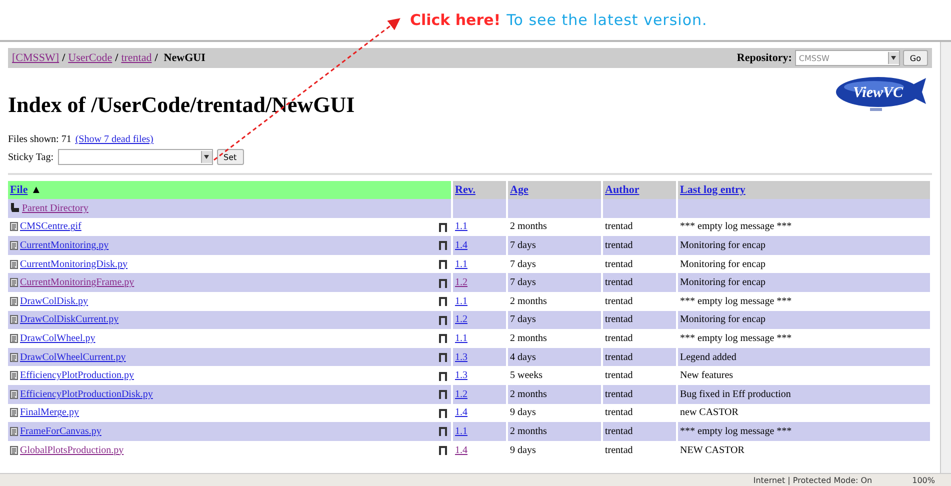 This screenshot has width=951, height=486. What do you see at coordinates (812, 480) in the screenshot?
I see `security-zone-label: Internet | Protected Mode: On` at bounding box center [812, 480].